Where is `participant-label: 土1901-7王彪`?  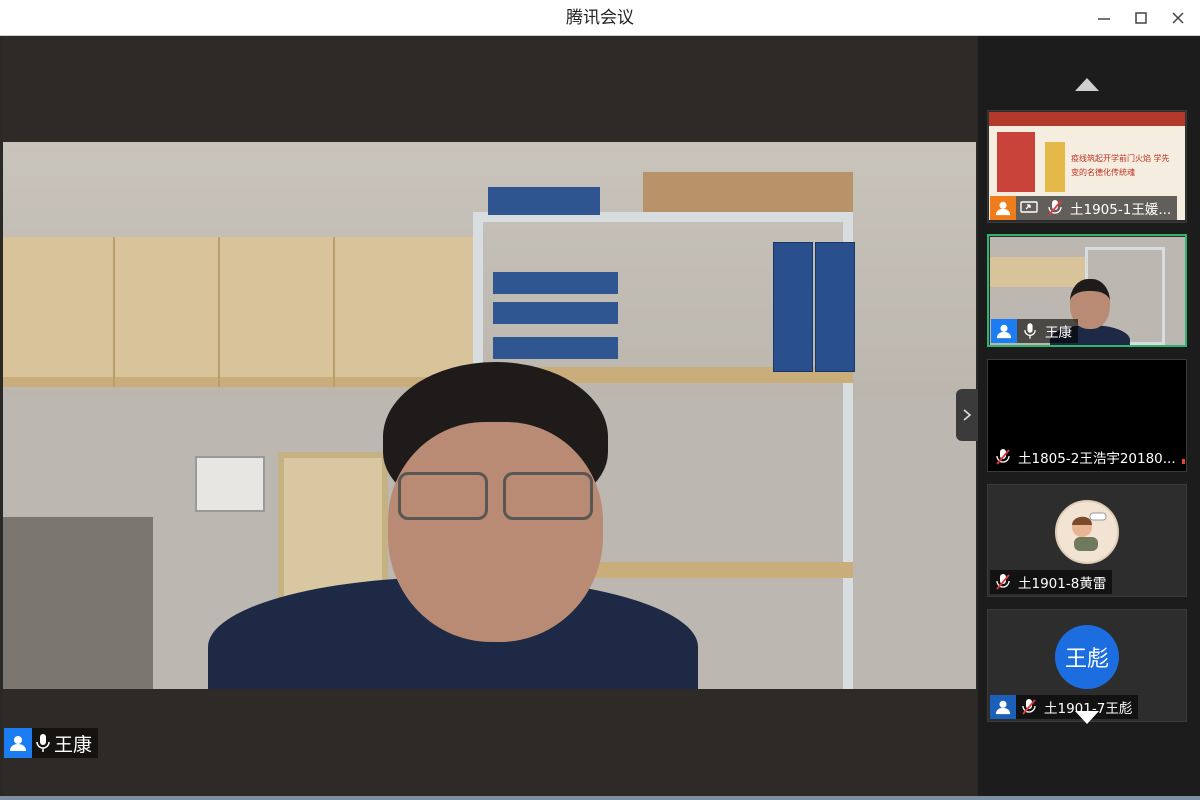
participant-label: 土1901-7王彪 is located at coordinates (1064, 707).